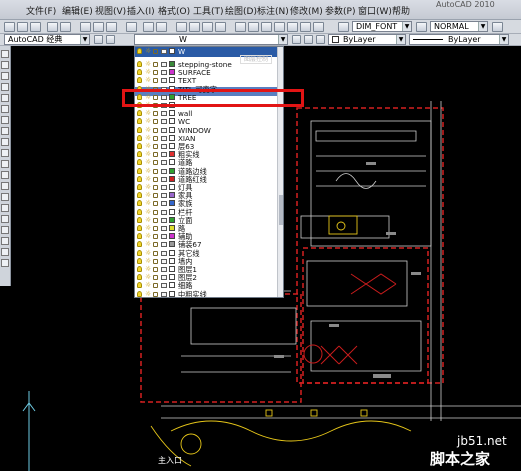 This screenshot has height=471, width=521. I want to click on menu-file: 文件(F), so click(41, 10).